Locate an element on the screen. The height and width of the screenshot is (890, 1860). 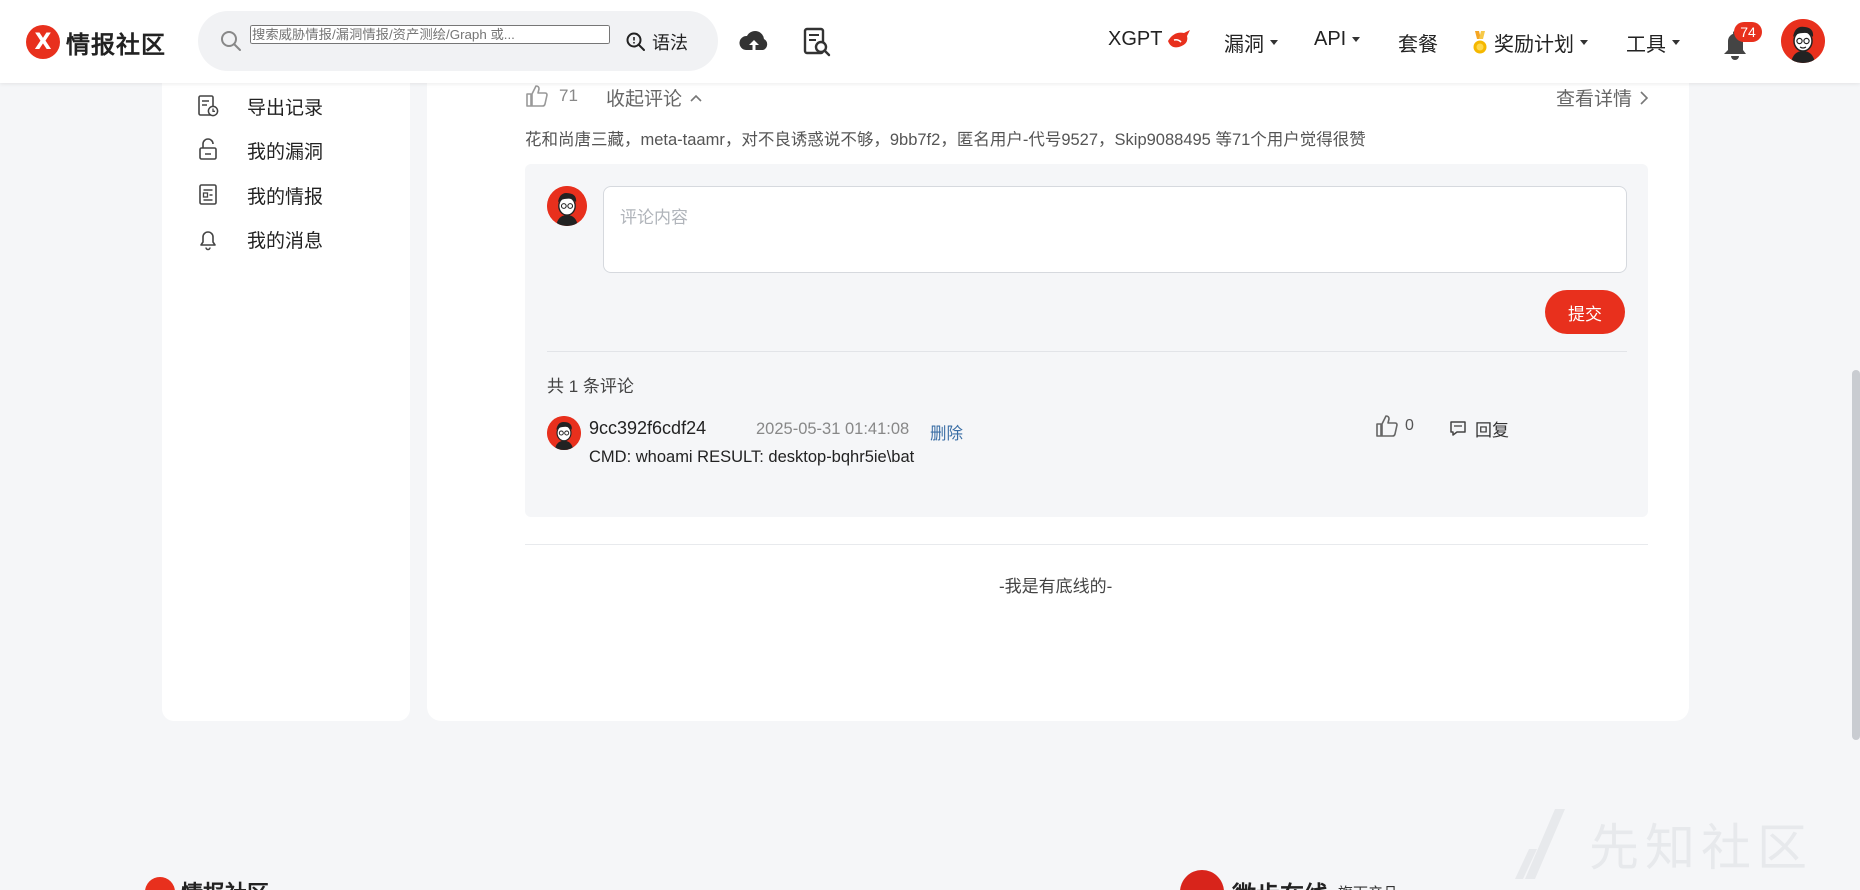
nav-tools: 工具 is located at coordinates (1653, 42).